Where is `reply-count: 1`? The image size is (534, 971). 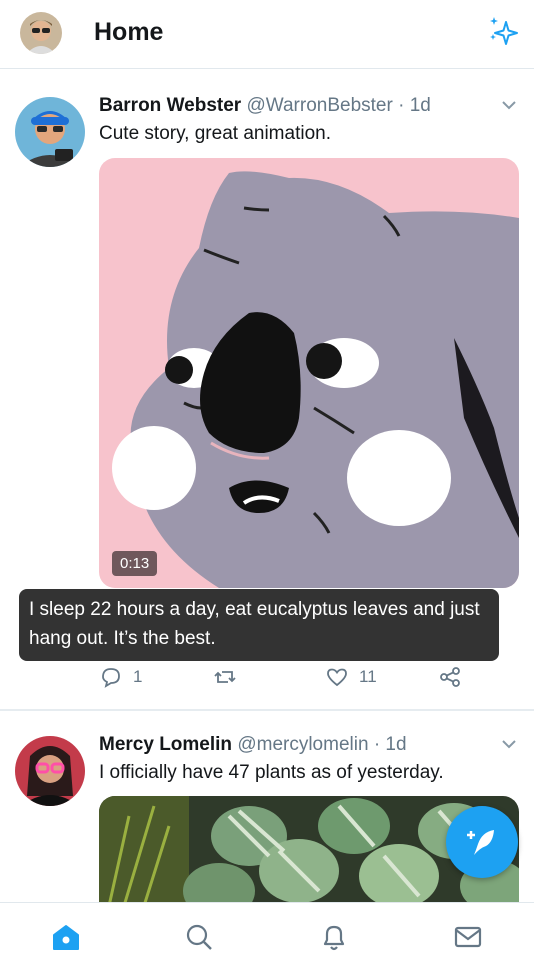
reply-count: 1 is located at coordinates (138, 676).